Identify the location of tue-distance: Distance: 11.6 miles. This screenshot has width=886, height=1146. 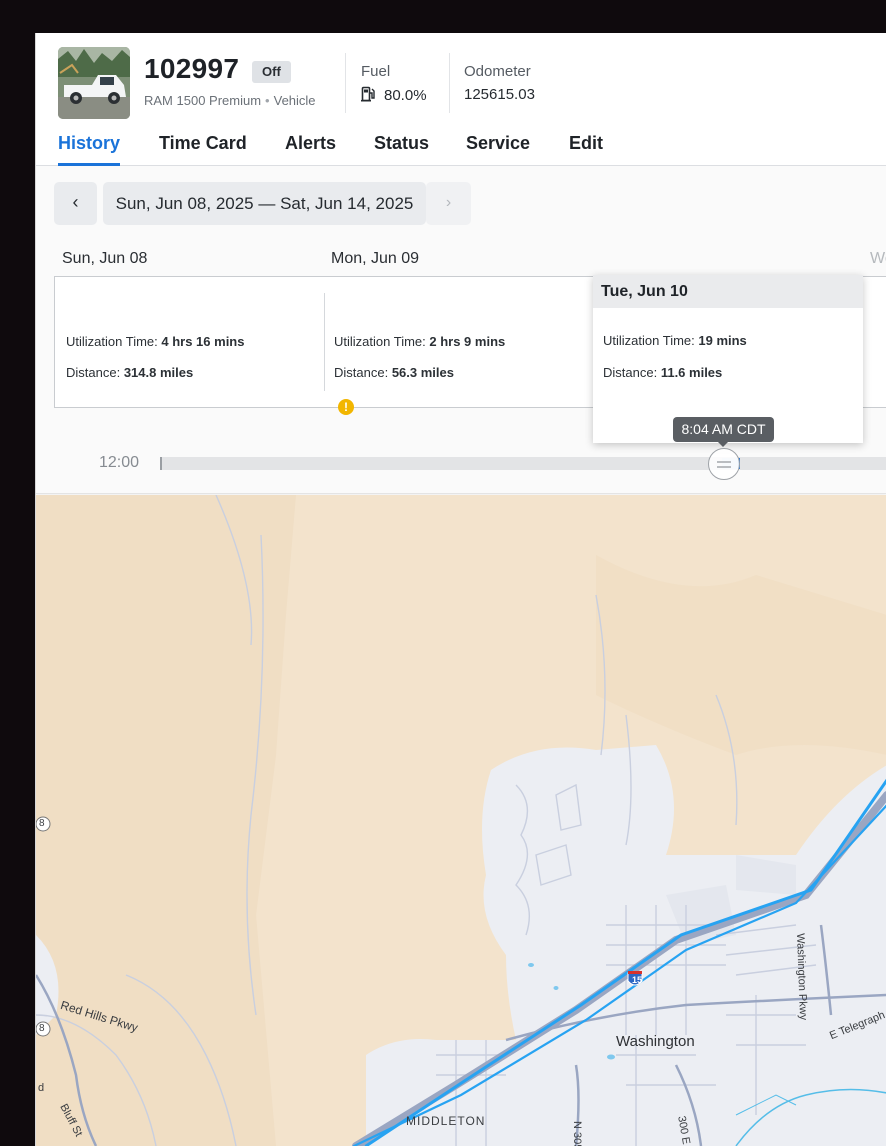
(662, 372).